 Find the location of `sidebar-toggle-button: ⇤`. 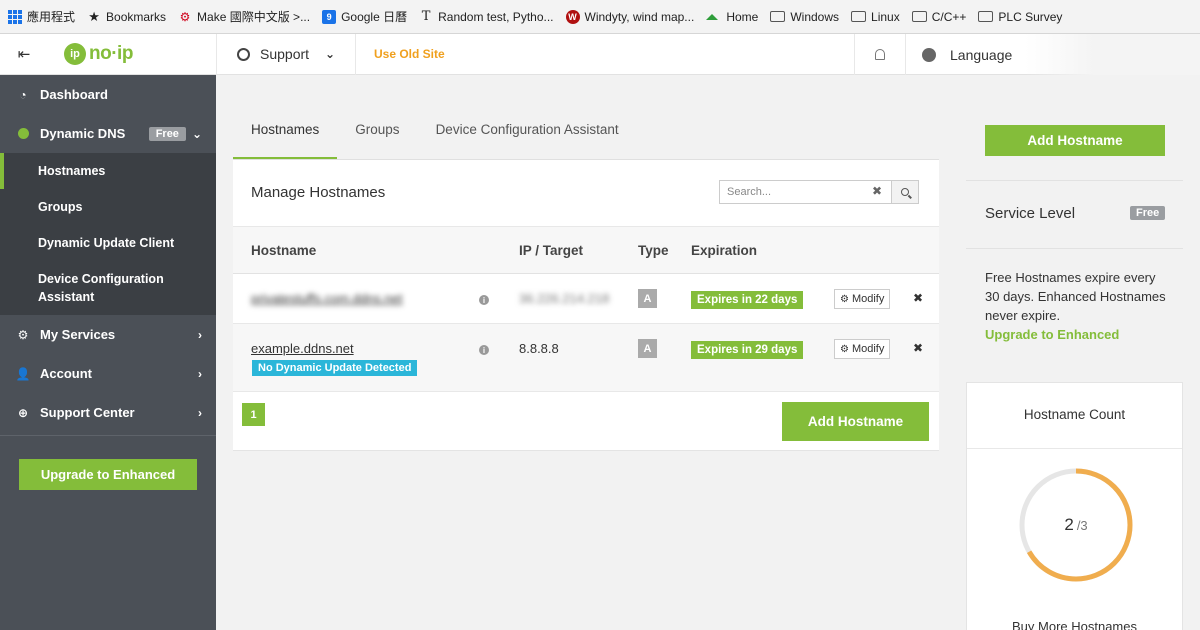

sidebar-toggle-button: ⇤ is located at coordinates (24, 54).